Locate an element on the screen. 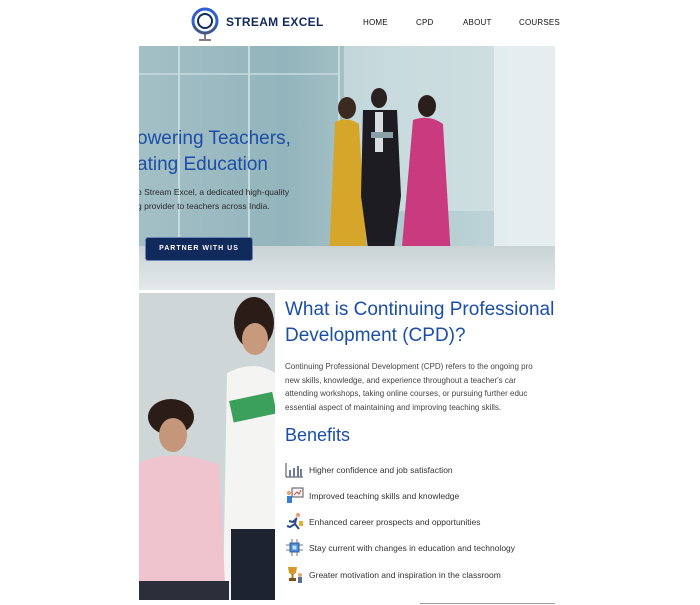 The width and height of the screenshot is (700, 605). nav-about-link: ABOUT is located at coordinates (477, 22).